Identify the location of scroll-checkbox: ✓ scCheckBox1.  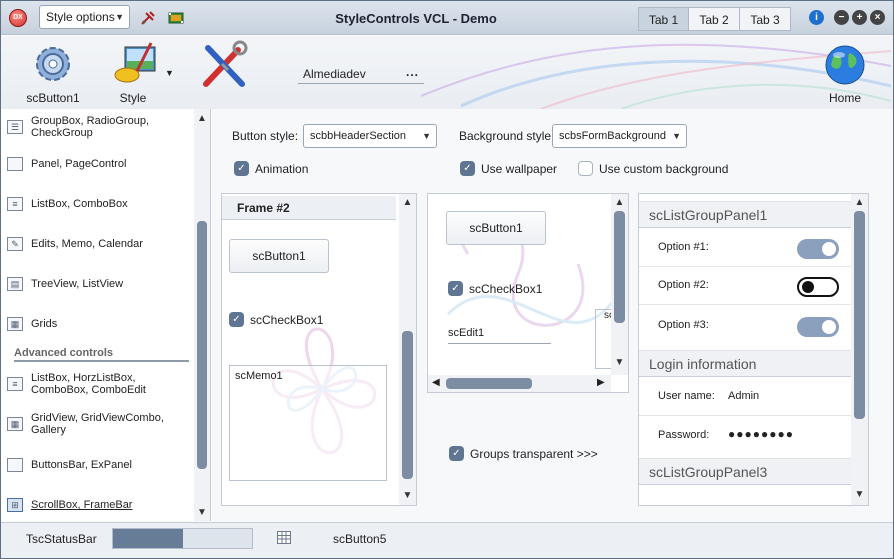
(495, 288).